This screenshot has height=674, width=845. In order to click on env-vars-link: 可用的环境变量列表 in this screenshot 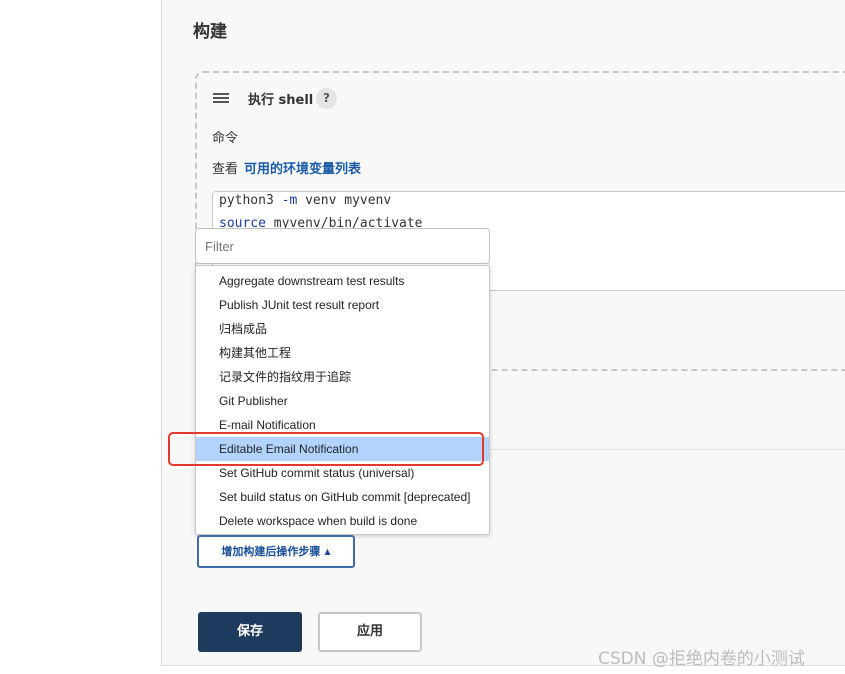, I will do `click(302, 167)`.